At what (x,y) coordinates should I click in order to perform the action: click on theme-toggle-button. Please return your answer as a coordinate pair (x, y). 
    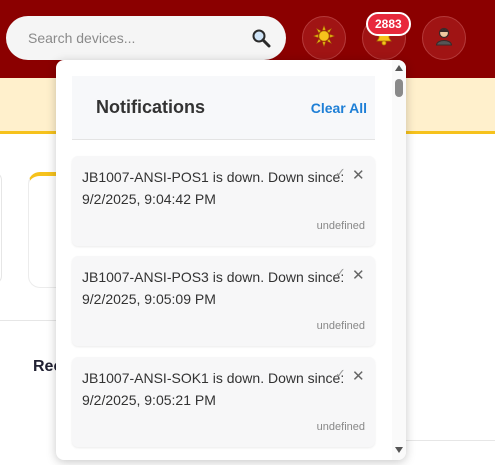
    Looking at the image, I should click on (324, 38).